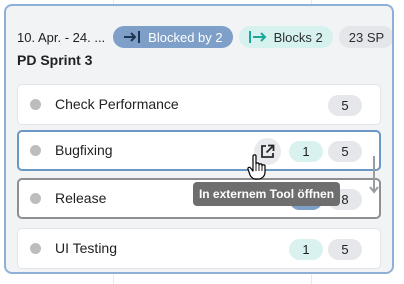 This screenshot has width=404, height=284. I want to click on blocked-by-label: Blocked by 2, so click(185, 37).